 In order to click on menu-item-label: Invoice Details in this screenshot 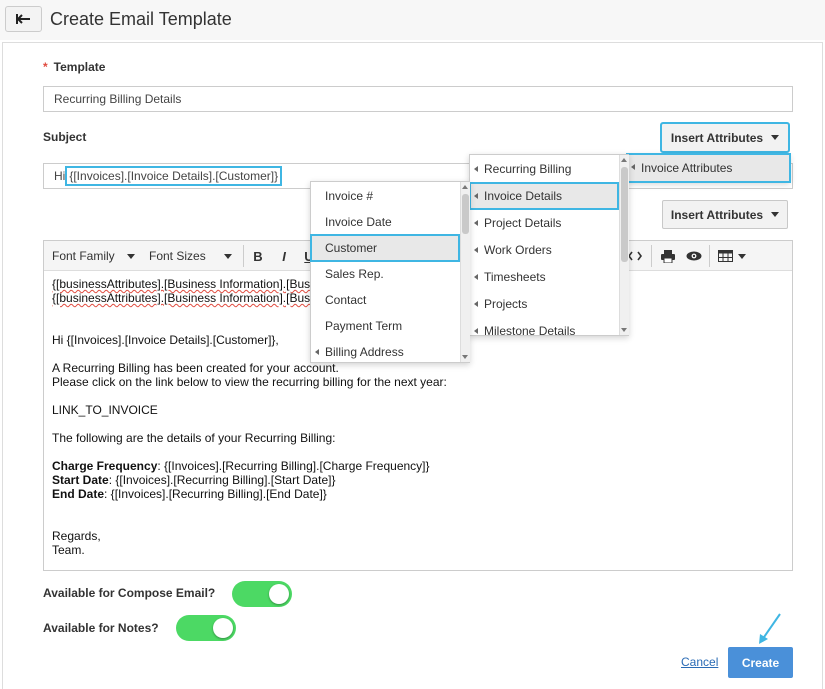, I will do `click(523, 196)`.